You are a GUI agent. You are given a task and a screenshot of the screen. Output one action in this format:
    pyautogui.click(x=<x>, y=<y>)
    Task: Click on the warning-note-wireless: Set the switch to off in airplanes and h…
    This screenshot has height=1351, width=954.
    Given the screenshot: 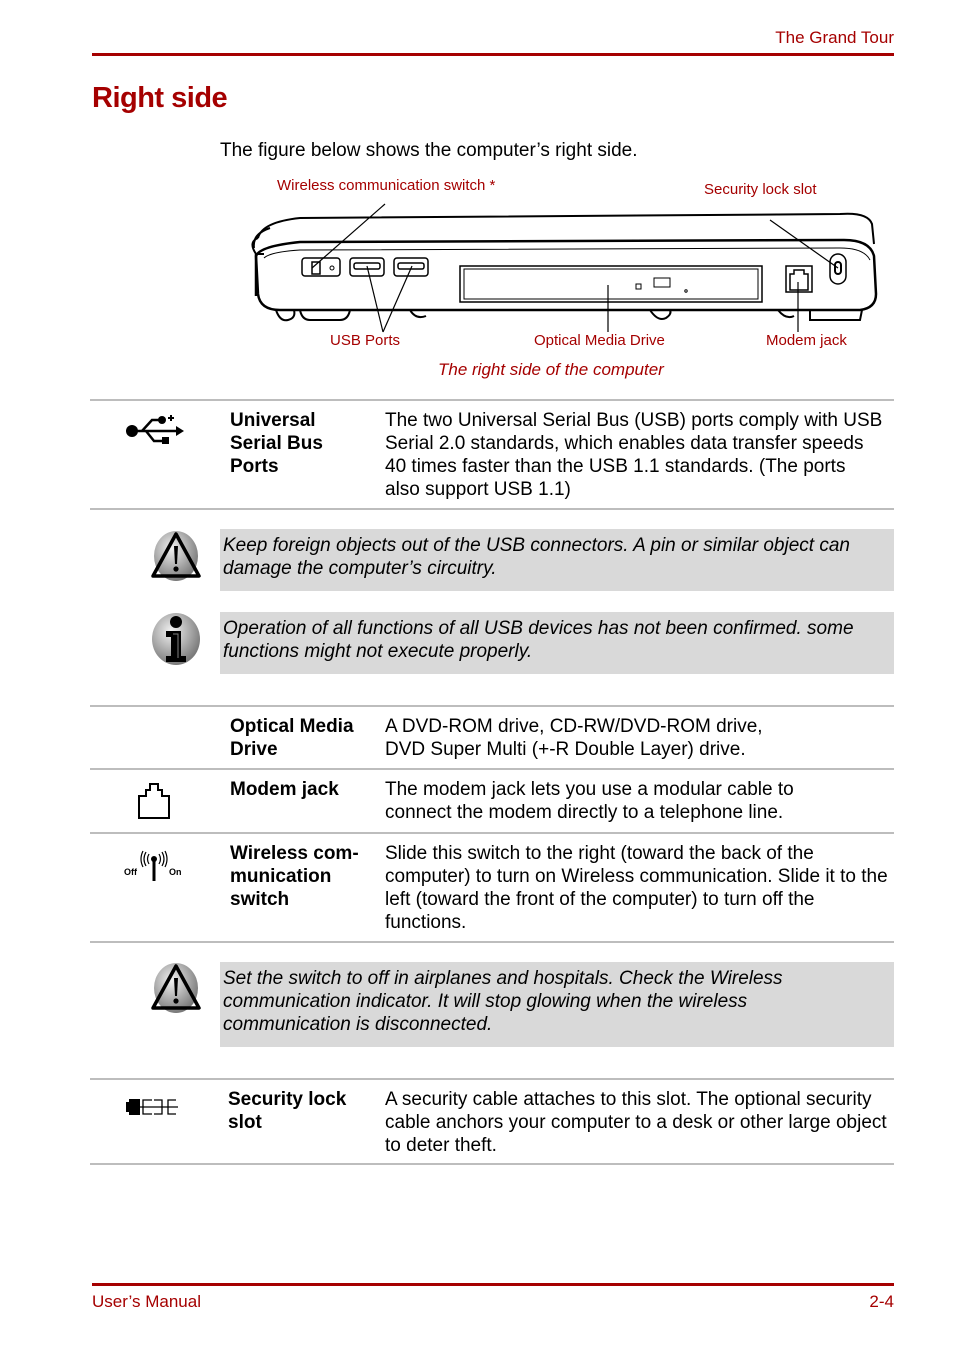 What is the action you would take?
    pyautogui.click(x=557, y=1004)
    